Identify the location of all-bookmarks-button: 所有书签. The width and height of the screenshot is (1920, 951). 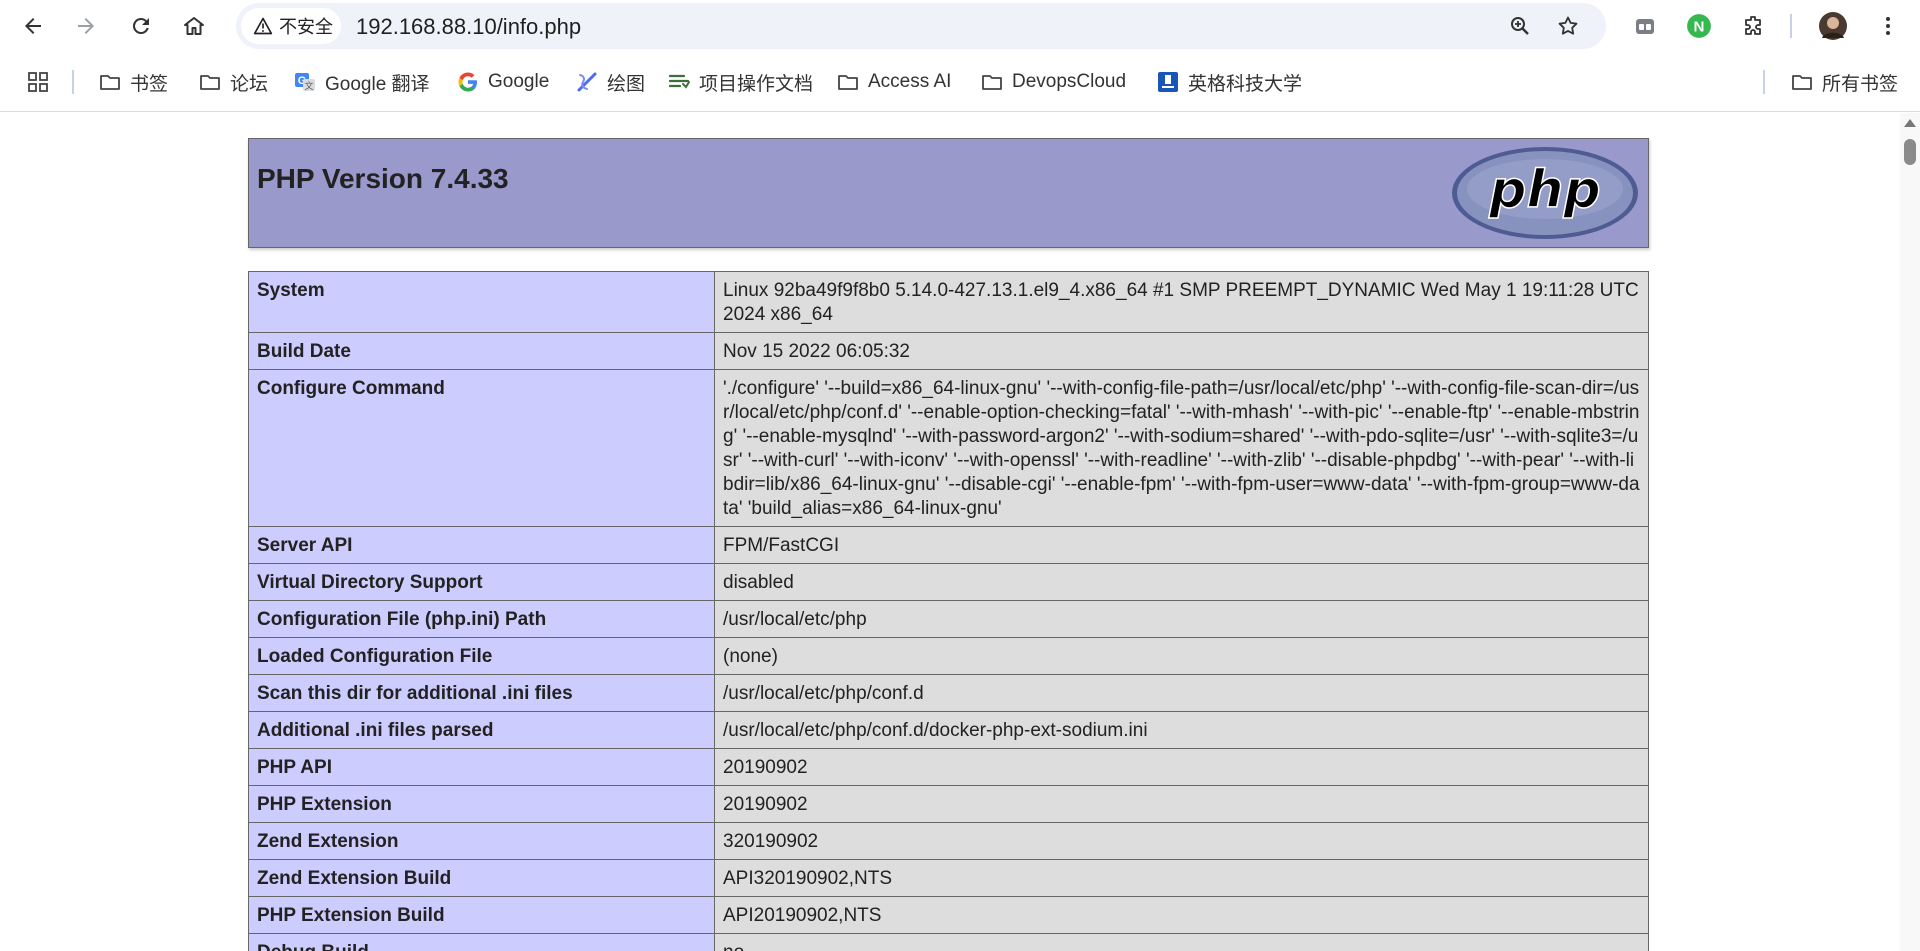
(1844, 82).